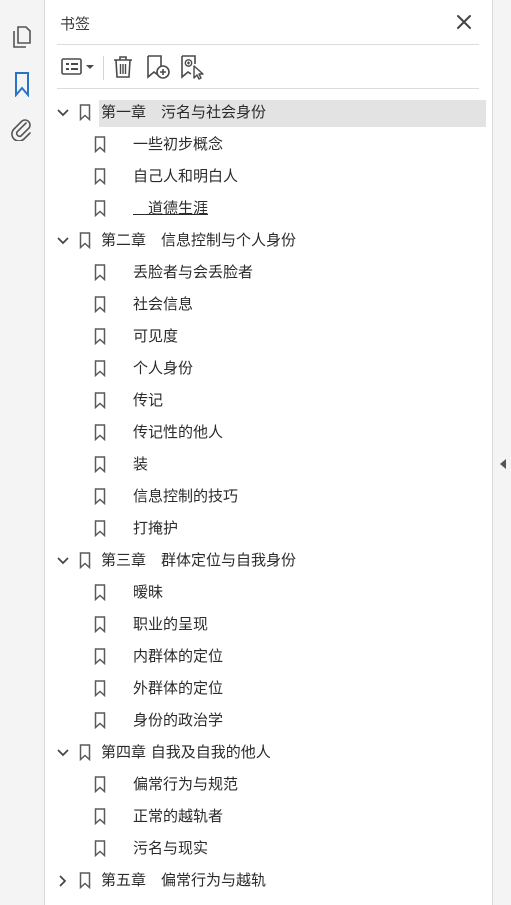 This screenshot has height=905, width=511. What do you see at coordinates (464, 22) in the screenshot?
I see `close-icon` at bounding box center [464, 22].